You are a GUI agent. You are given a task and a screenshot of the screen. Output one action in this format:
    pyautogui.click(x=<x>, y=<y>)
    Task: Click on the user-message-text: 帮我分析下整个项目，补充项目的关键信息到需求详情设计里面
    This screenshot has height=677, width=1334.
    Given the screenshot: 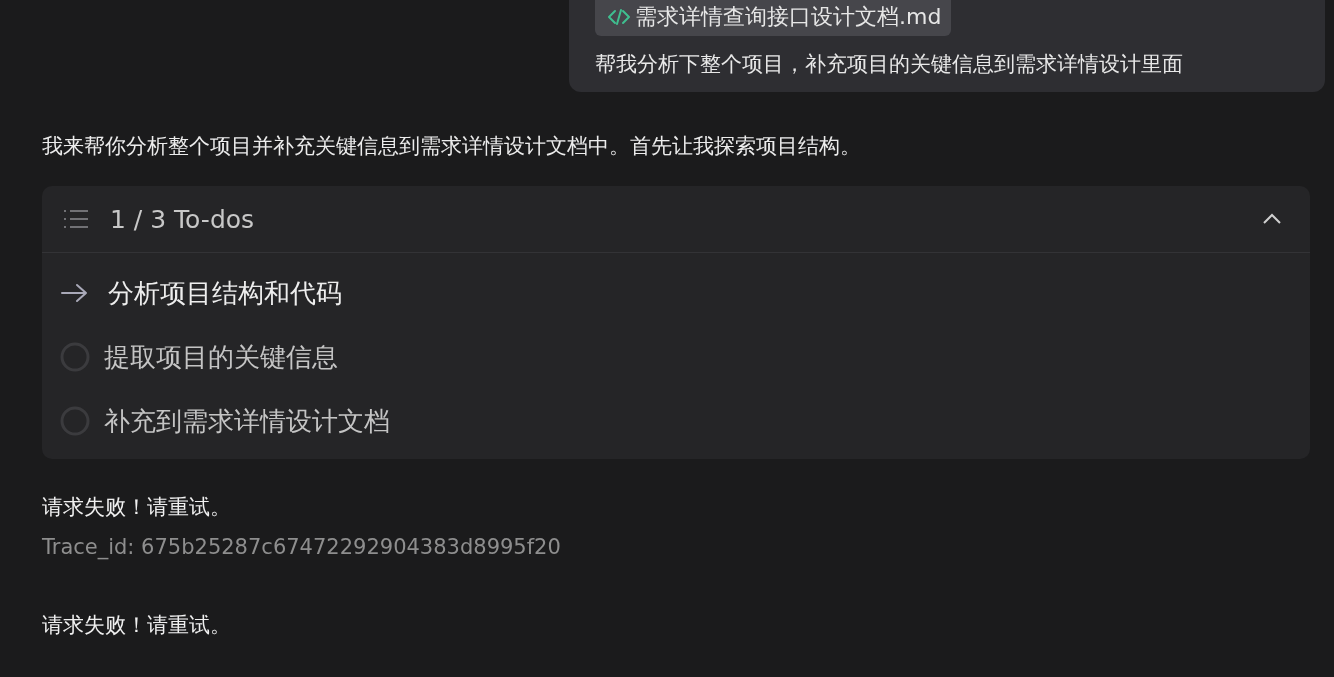 What is the action you would take?
    pyautogui.click(x=889, y=64)
    